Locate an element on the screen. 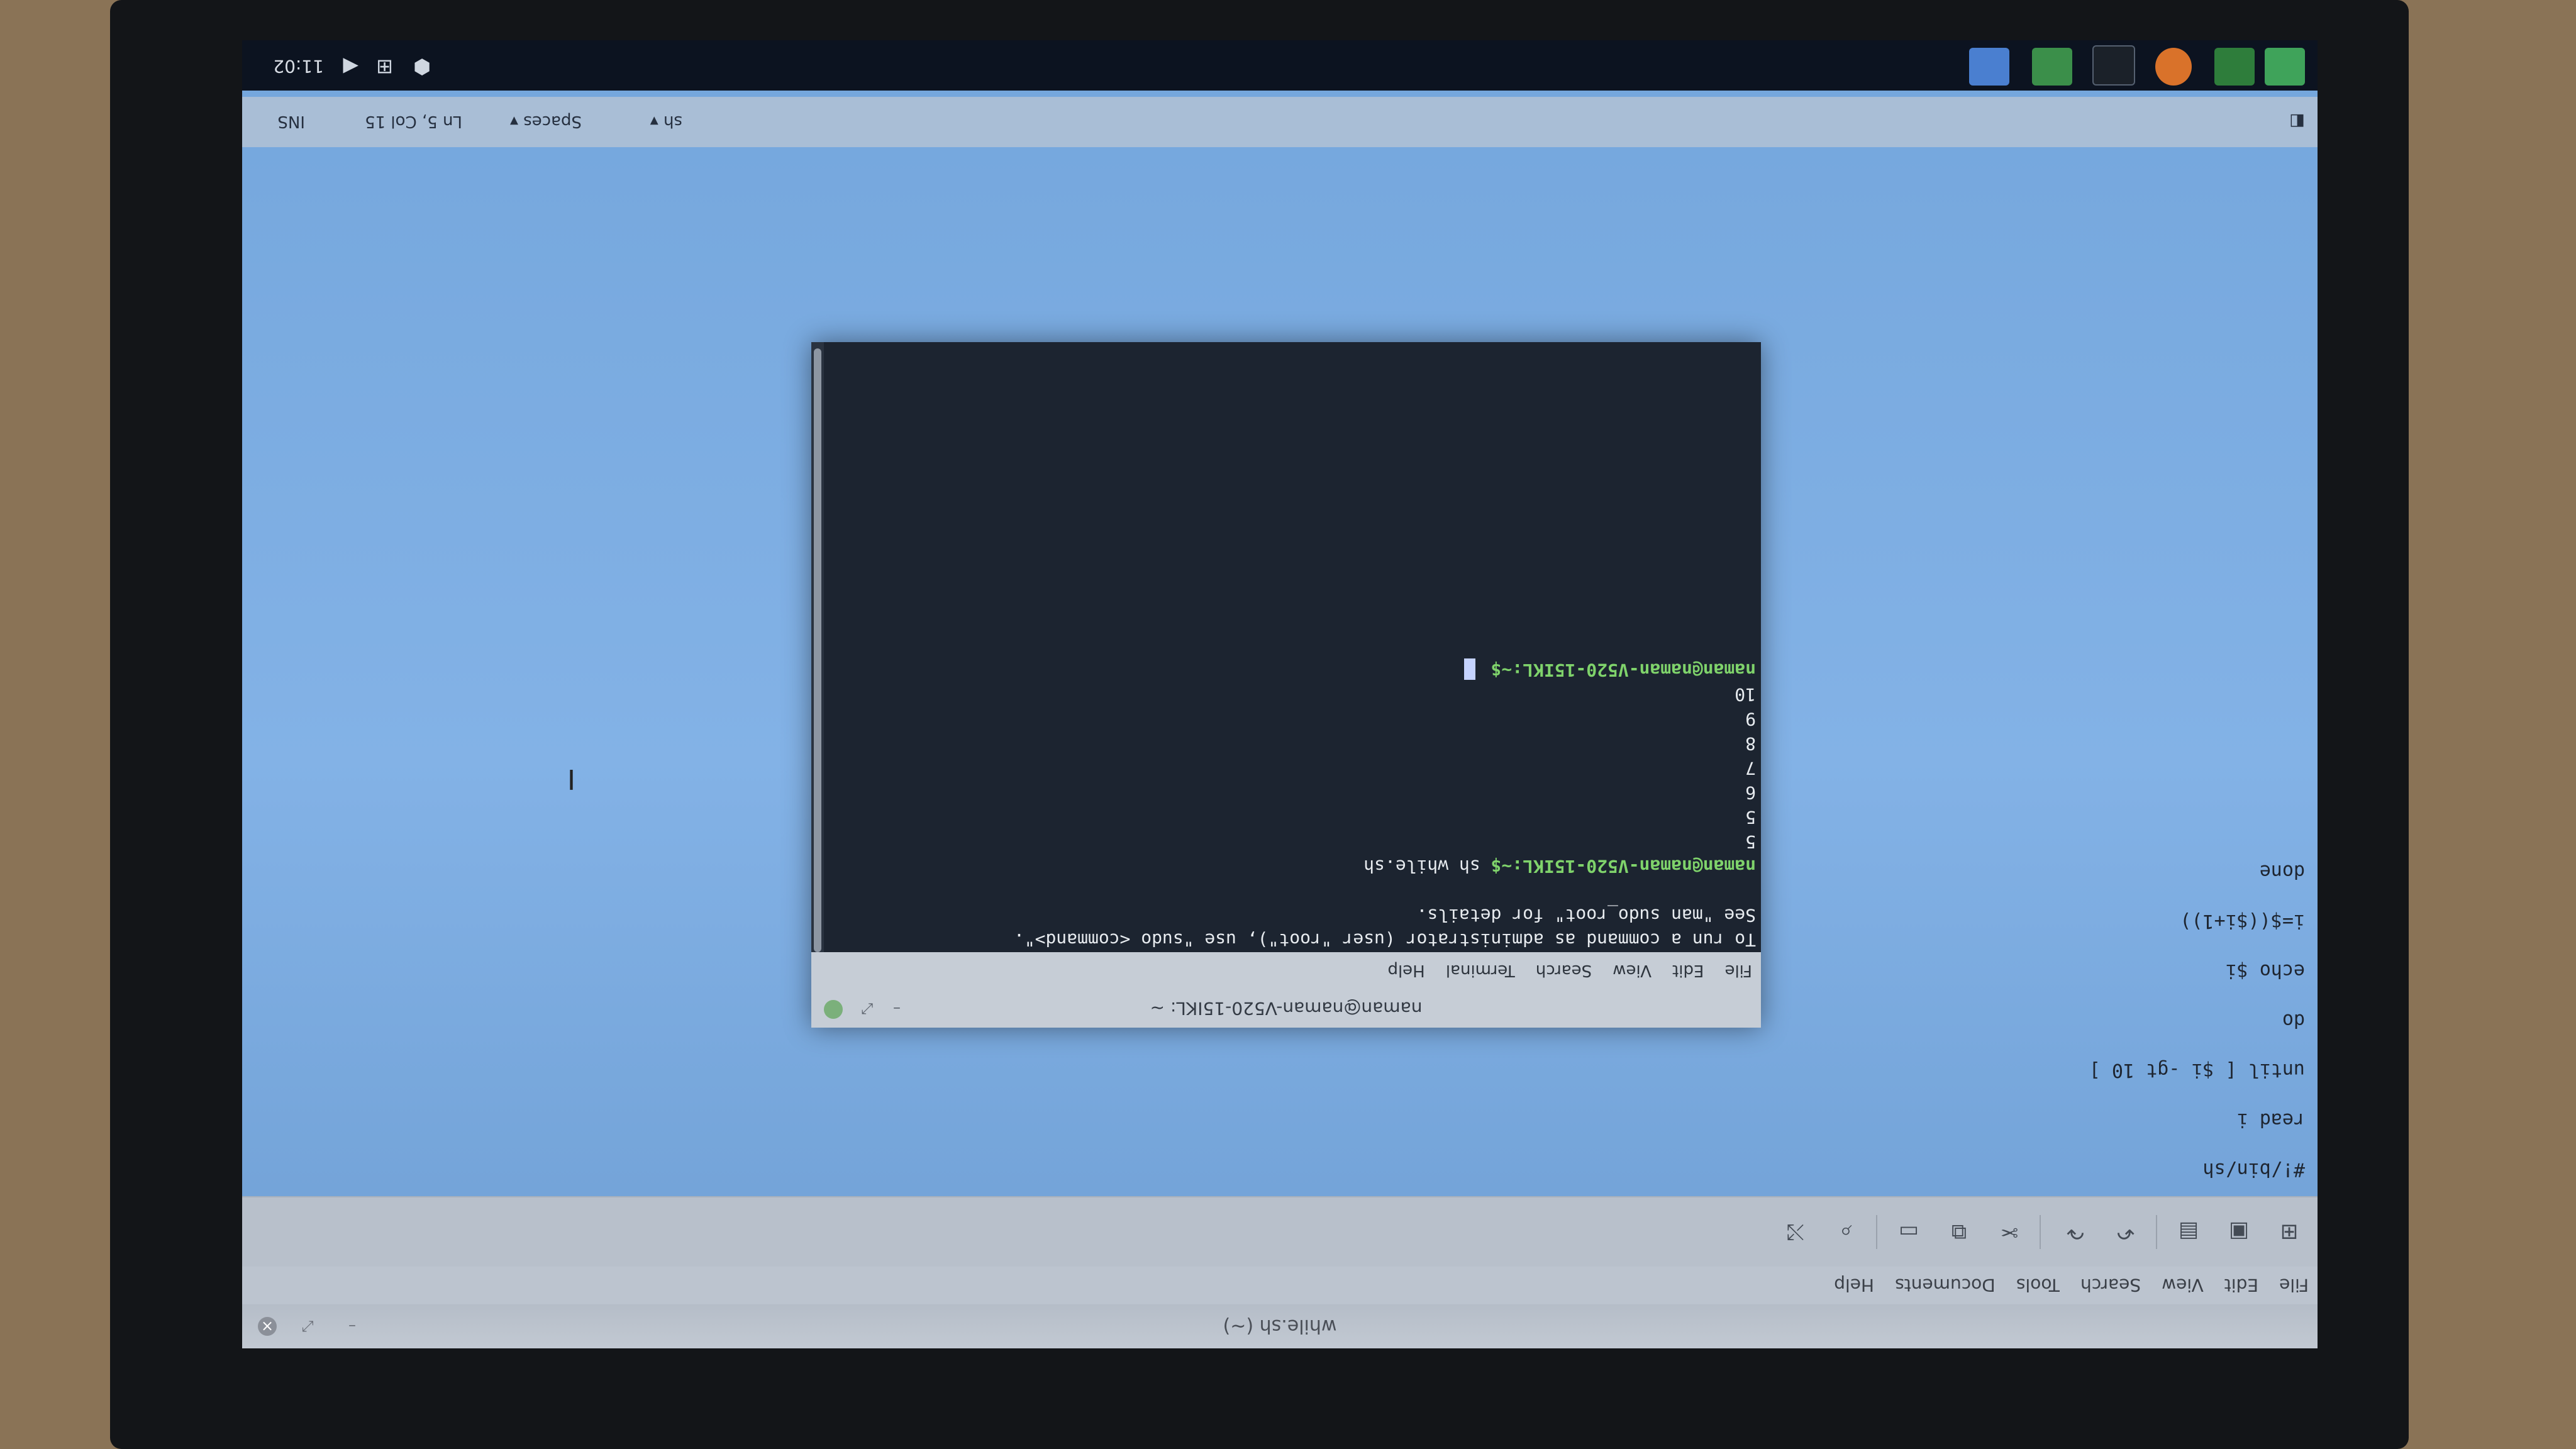  insert-mode: INS is located at coordinates (291, 121).